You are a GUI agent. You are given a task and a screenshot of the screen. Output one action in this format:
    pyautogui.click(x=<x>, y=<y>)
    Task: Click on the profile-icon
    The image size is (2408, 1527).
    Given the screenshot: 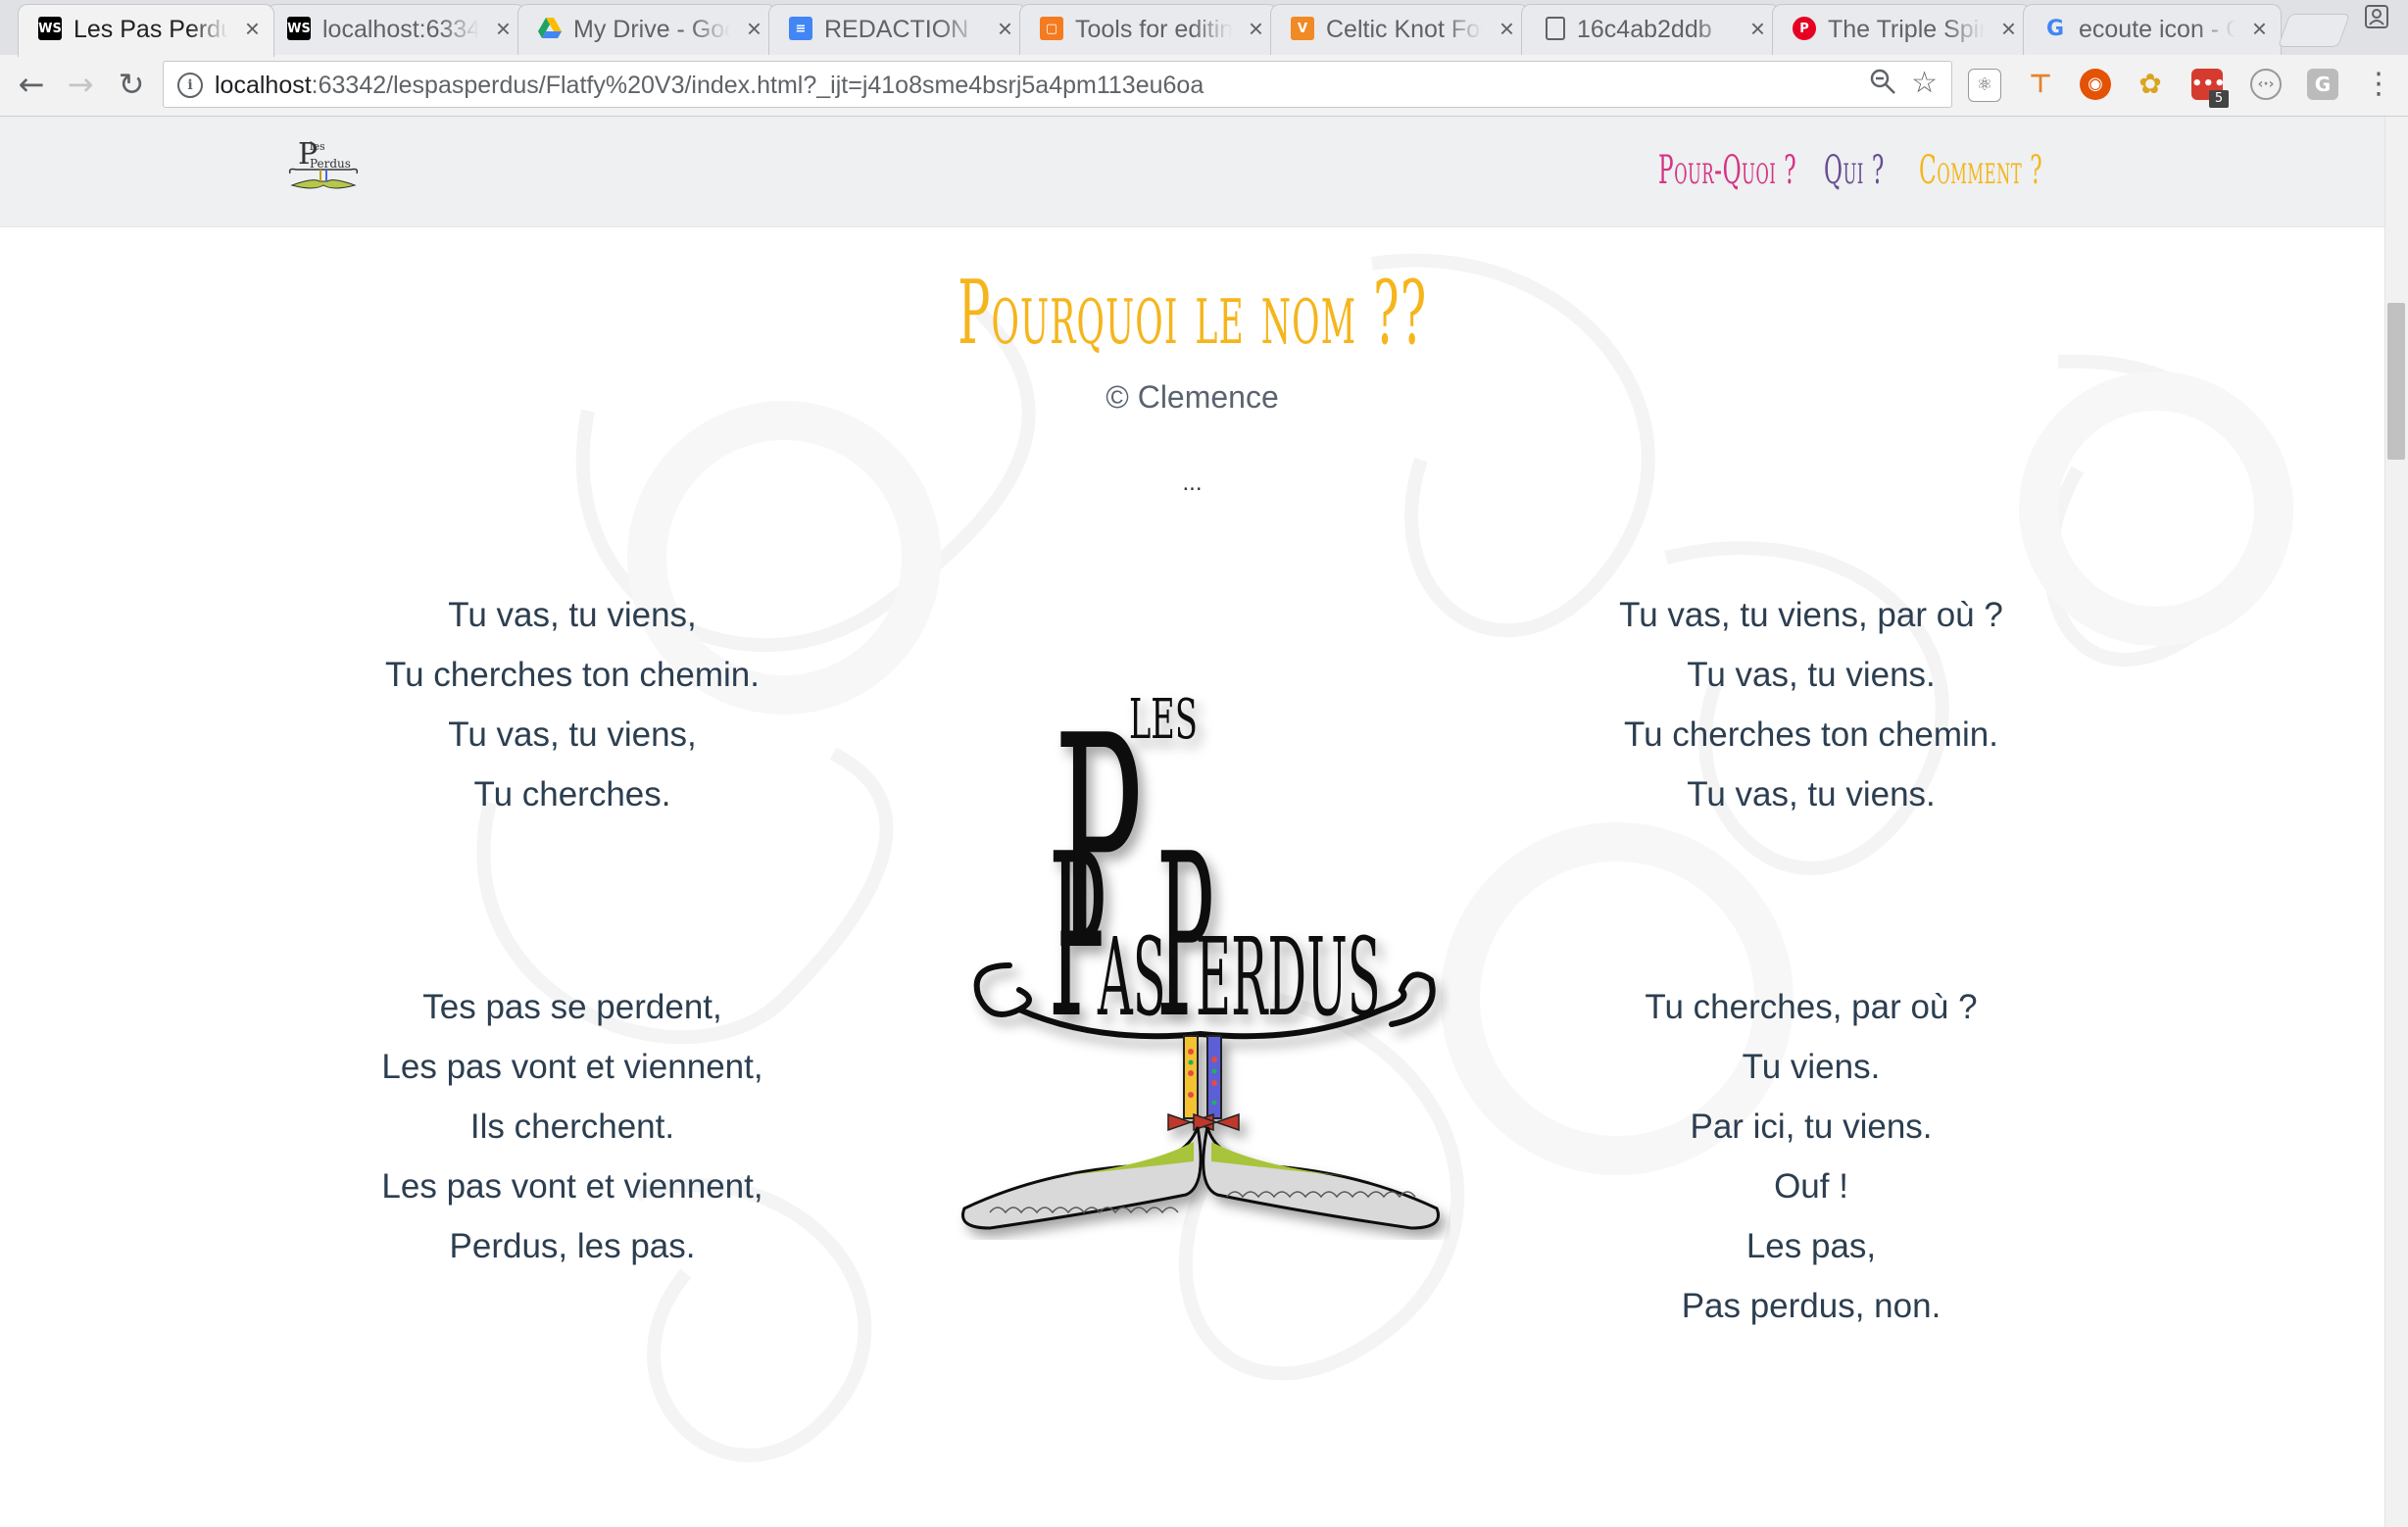 What is the action you would take?
    pyautogui.click(x=2376, y=18)
    